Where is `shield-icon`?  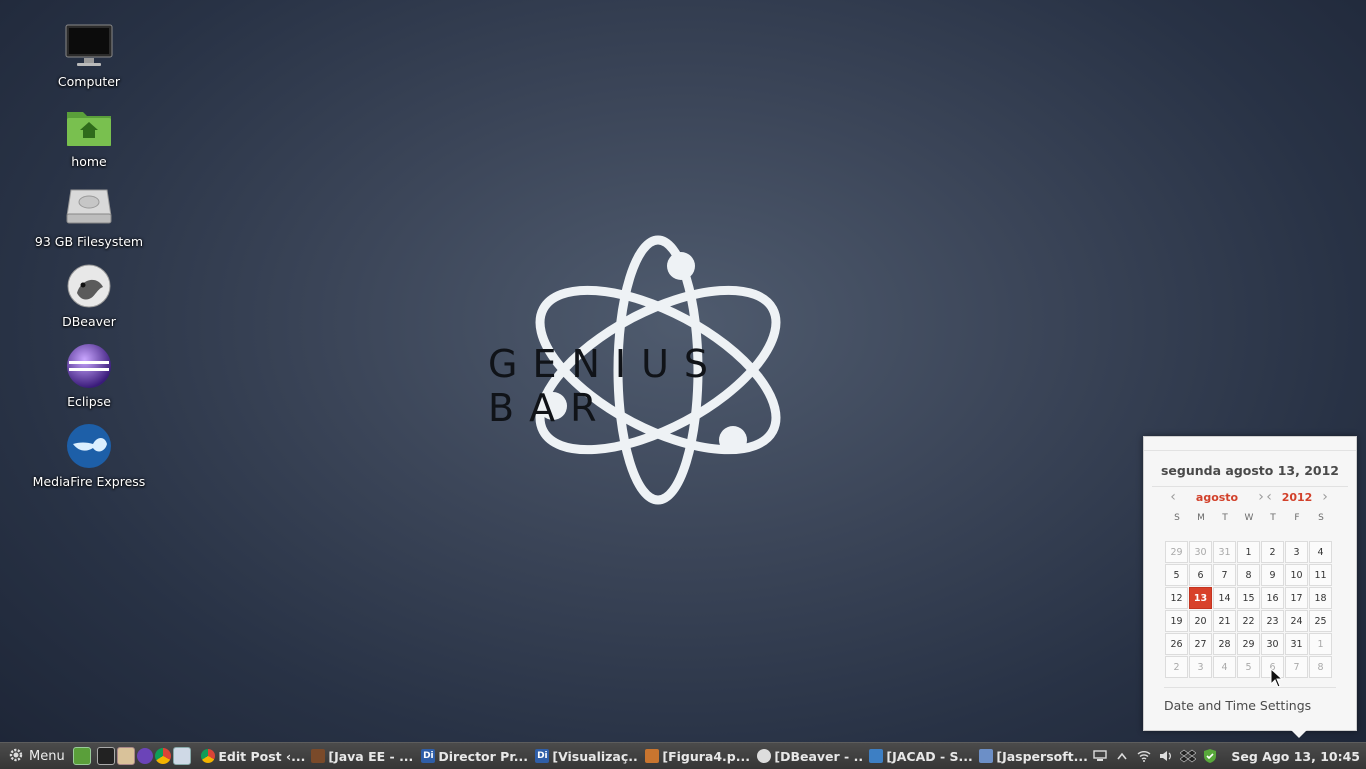 shield-icon is located at coordinates (1210, 756).